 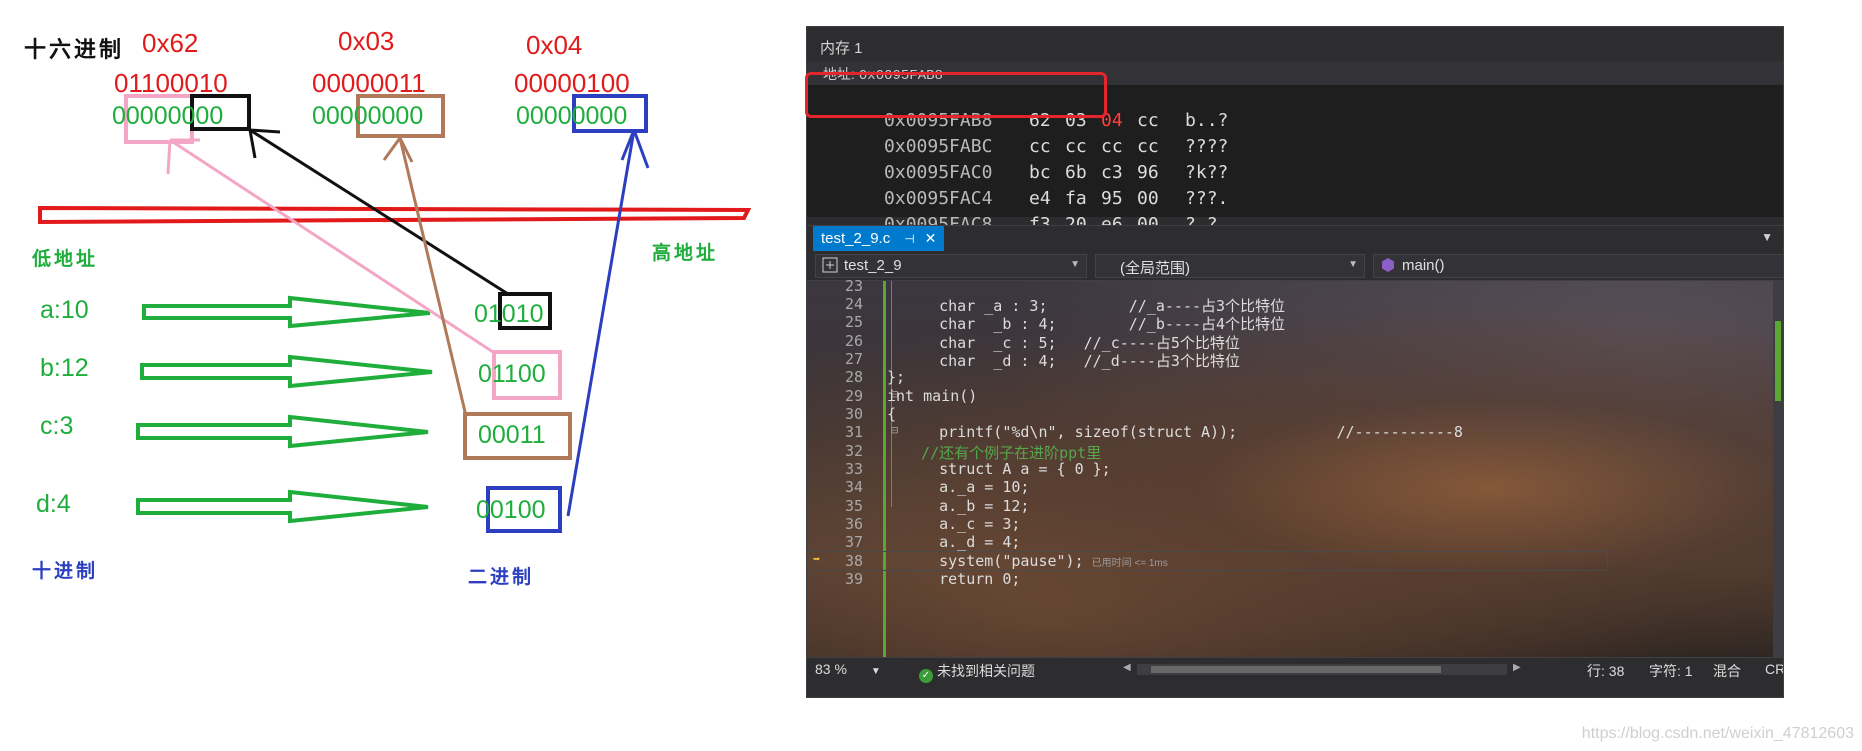 I want to click on horizontal-scrollbar, so click(x=1322, y=669).